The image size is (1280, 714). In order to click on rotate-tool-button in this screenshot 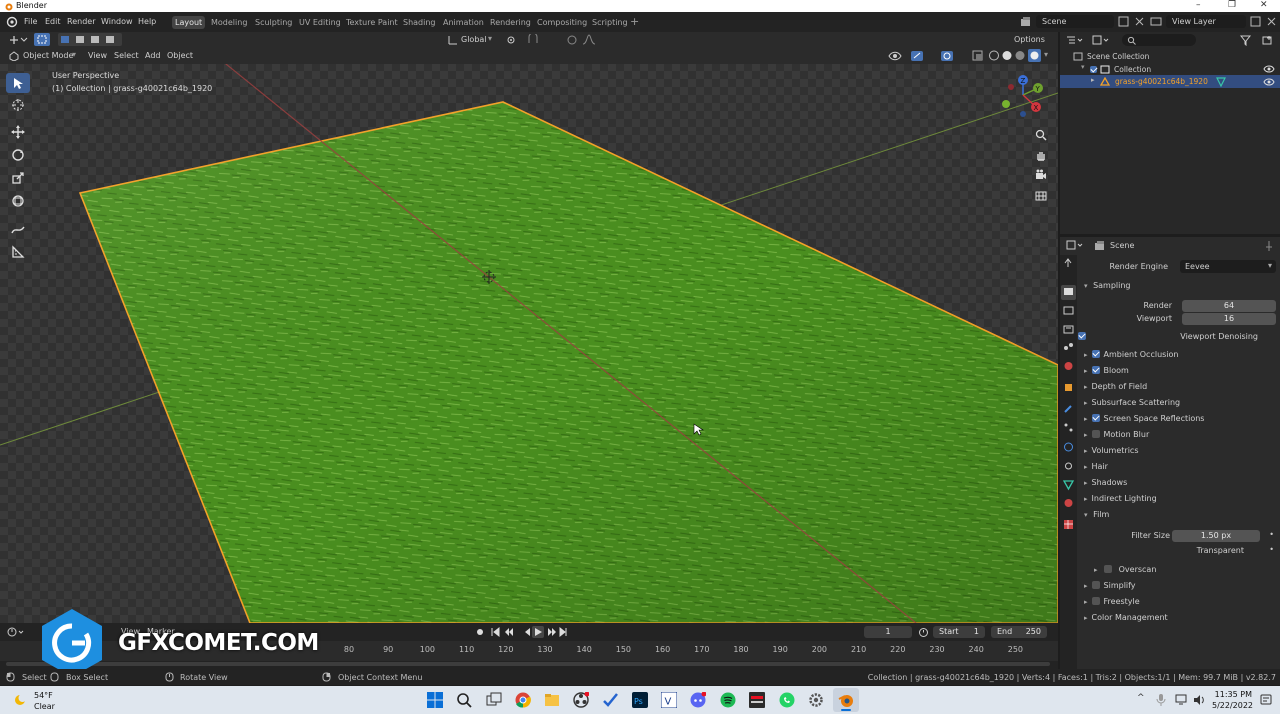, I will do `click(18, 155)`.